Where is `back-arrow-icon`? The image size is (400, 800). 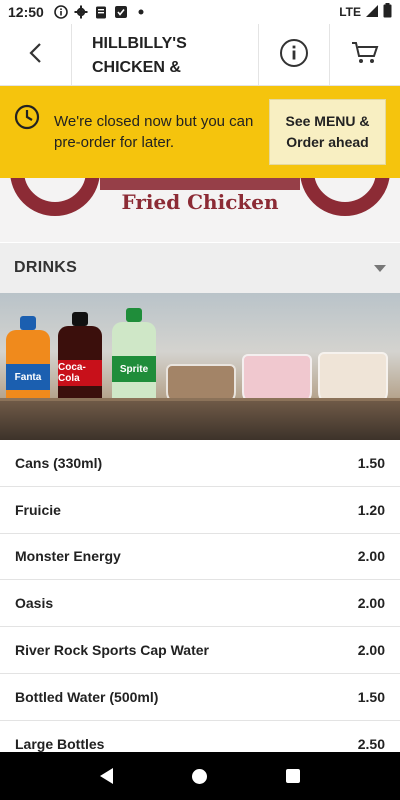 back-arrow-icon is located at coordinates (36, 55).